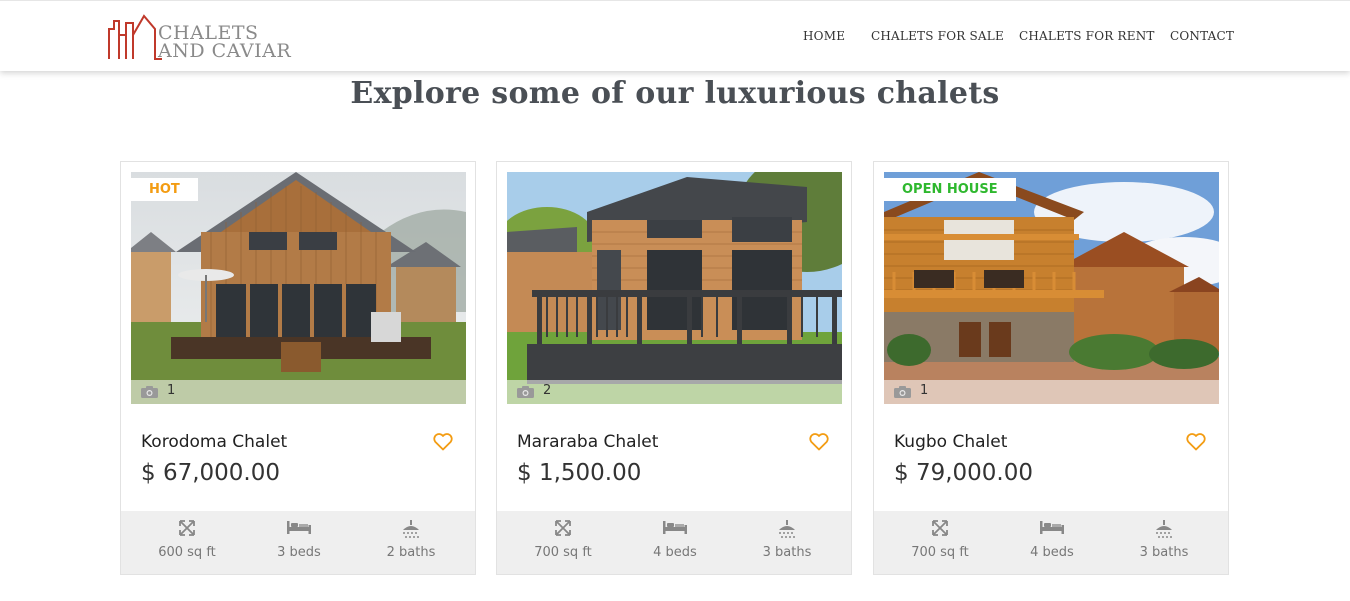  Describe the element at coordinates (1087, 36) in the screenshot. I see `nav-chalets-for-rent: CHALETS FOR RENT` at that location.